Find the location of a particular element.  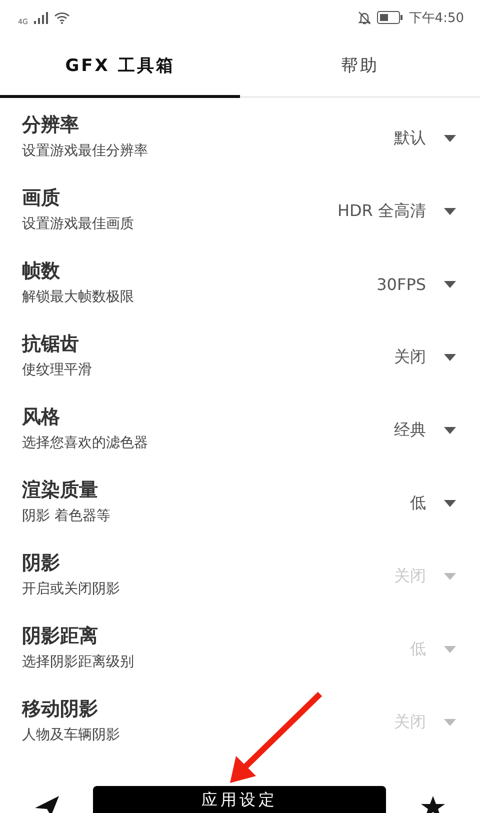

setting-title: 抗锯齿 is located at coordinates (51, 344).